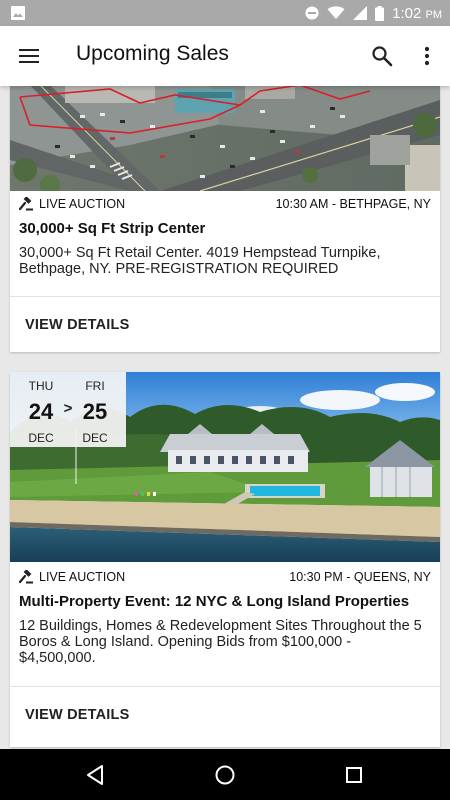  Describe the element at coordinates (353, 204) in the screenshot. I see `sale-time-location: 10:30 AM - BETHPAGE, NY` at that location.